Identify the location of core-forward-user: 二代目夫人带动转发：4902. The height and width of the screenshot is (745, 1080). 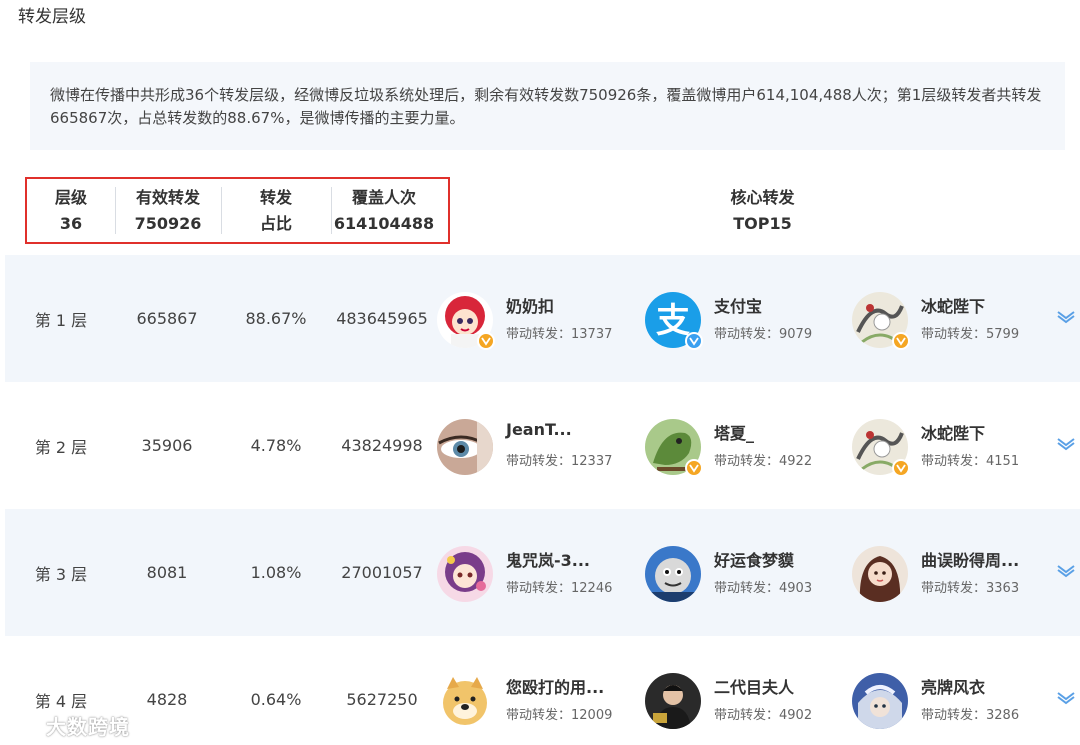
(745, 701).